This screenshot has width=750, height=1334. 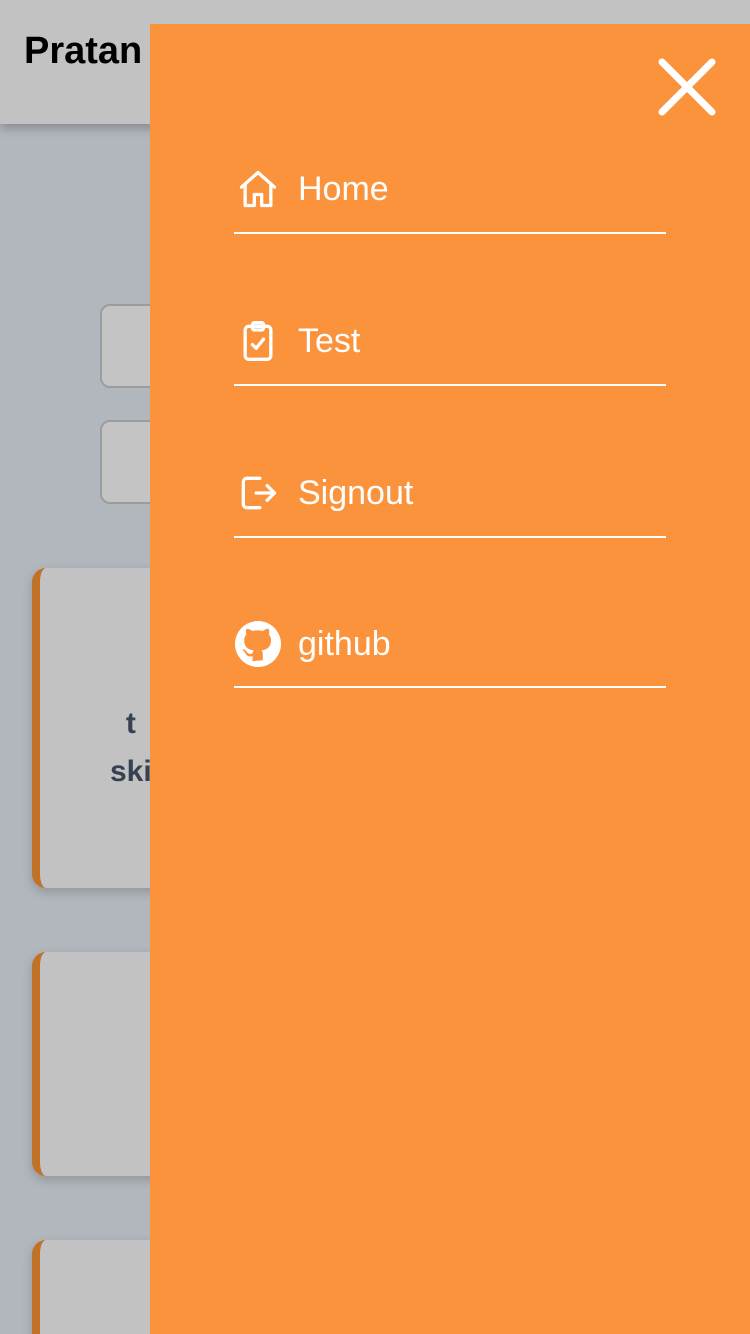 I want to click on menu-item-home: Home, so click(x=450, y=190).